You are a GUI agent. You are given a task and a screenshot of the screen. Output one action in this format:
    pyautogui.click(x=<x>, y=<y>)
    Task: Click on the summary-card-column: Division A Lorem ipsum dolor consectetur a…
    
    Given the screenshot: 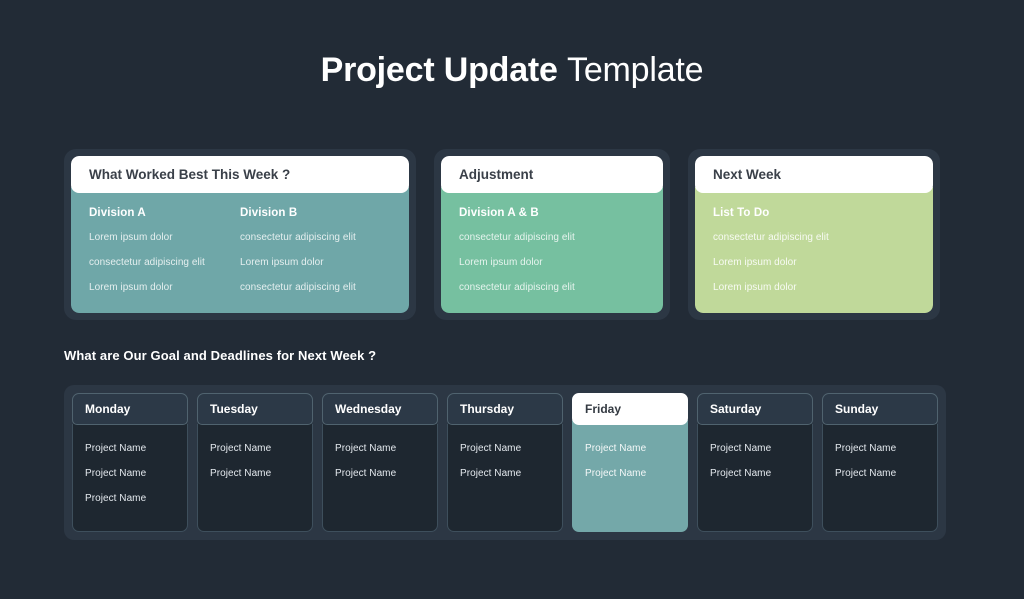 What is the action you would take?
    pyautogui.click(x=164, y=250)
    